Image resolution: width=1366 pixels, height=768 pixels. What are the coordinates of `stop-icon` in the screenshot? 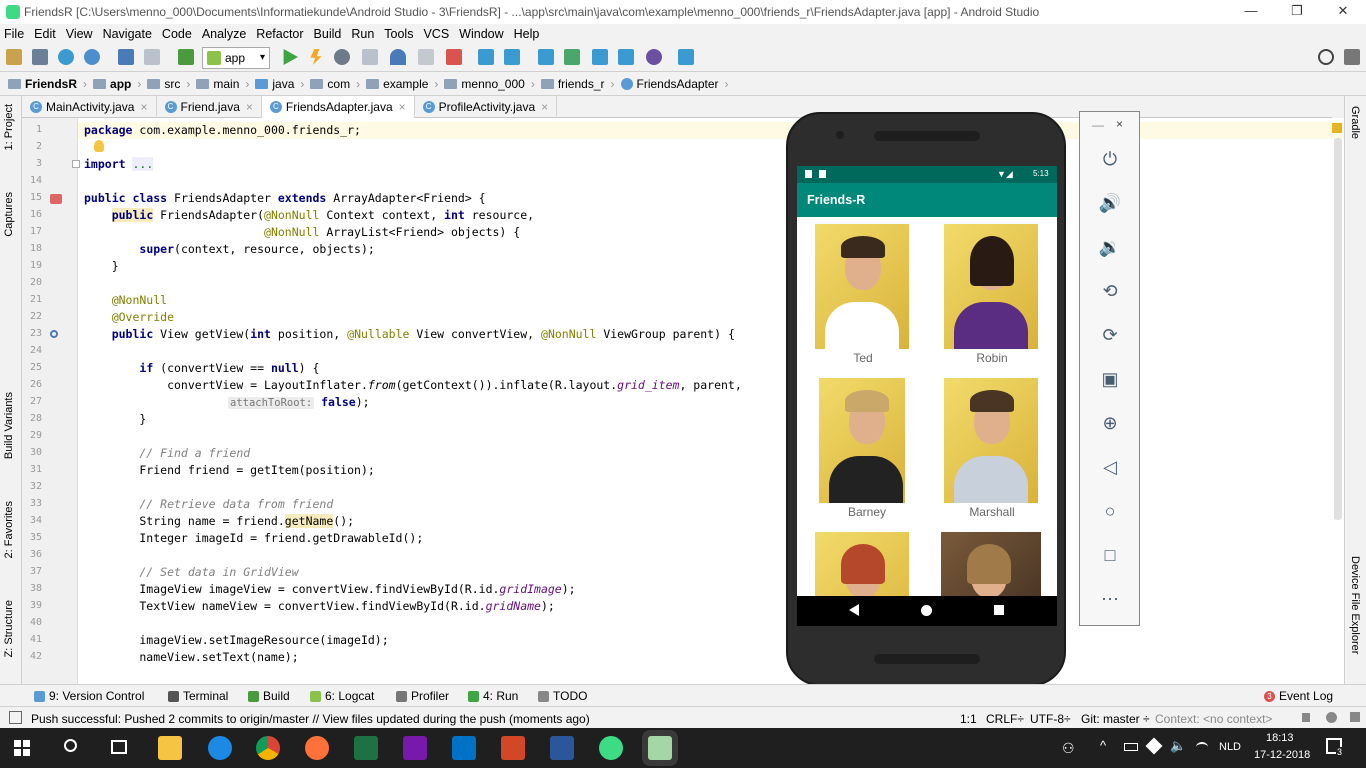 It's located at (454, 57).